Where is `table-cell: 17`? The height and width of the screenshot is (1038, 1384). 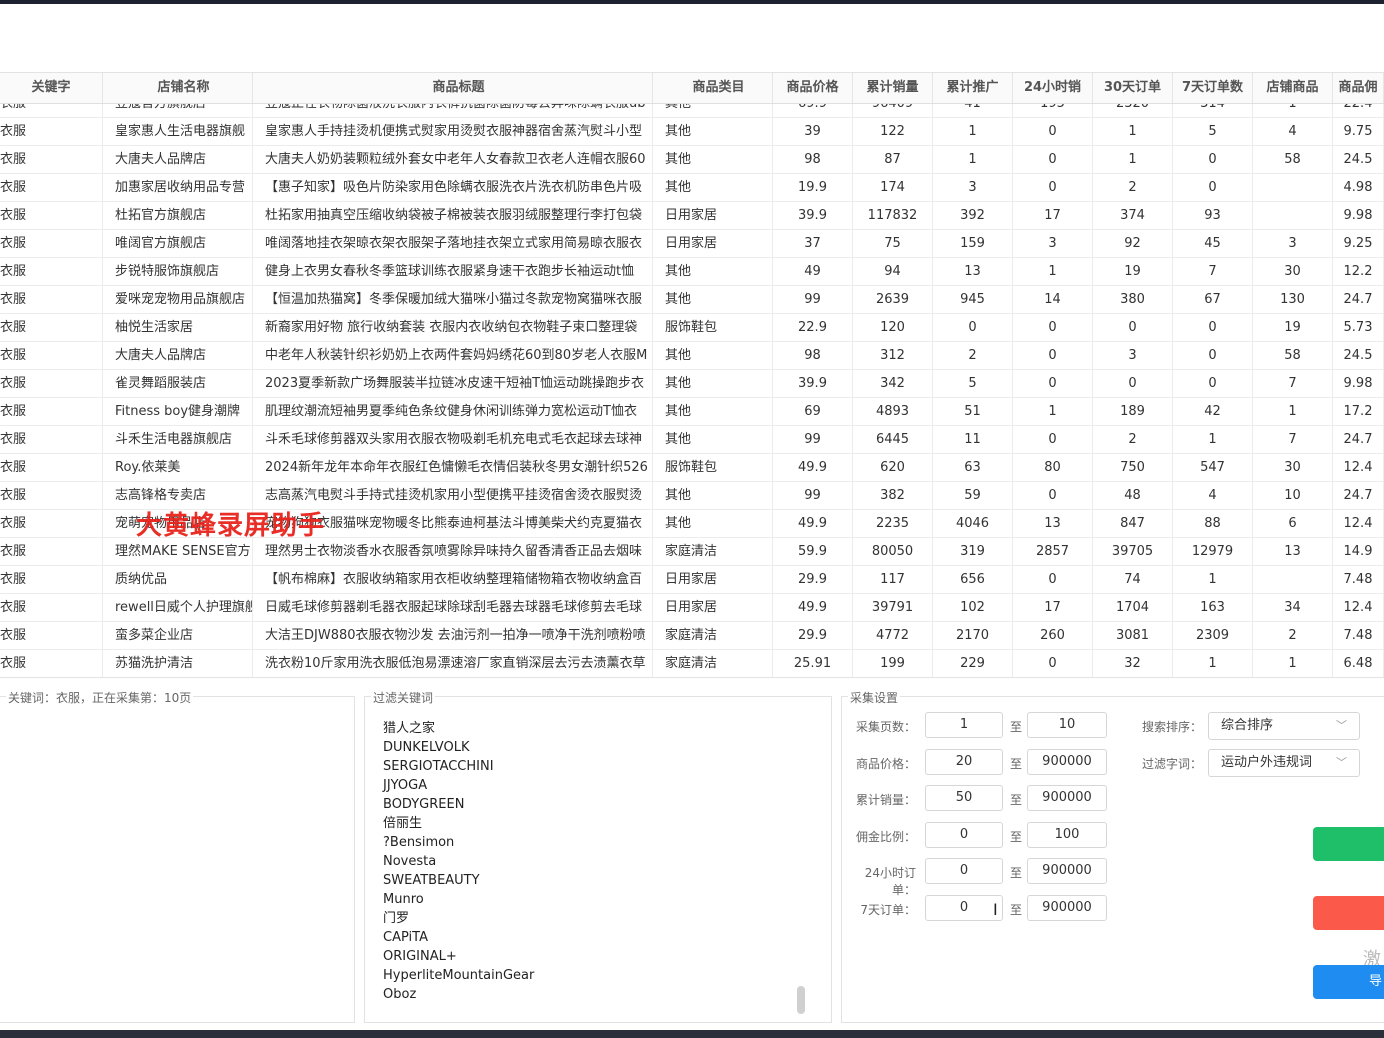 table-cell: 17 is located at coordinates (1053, 607).